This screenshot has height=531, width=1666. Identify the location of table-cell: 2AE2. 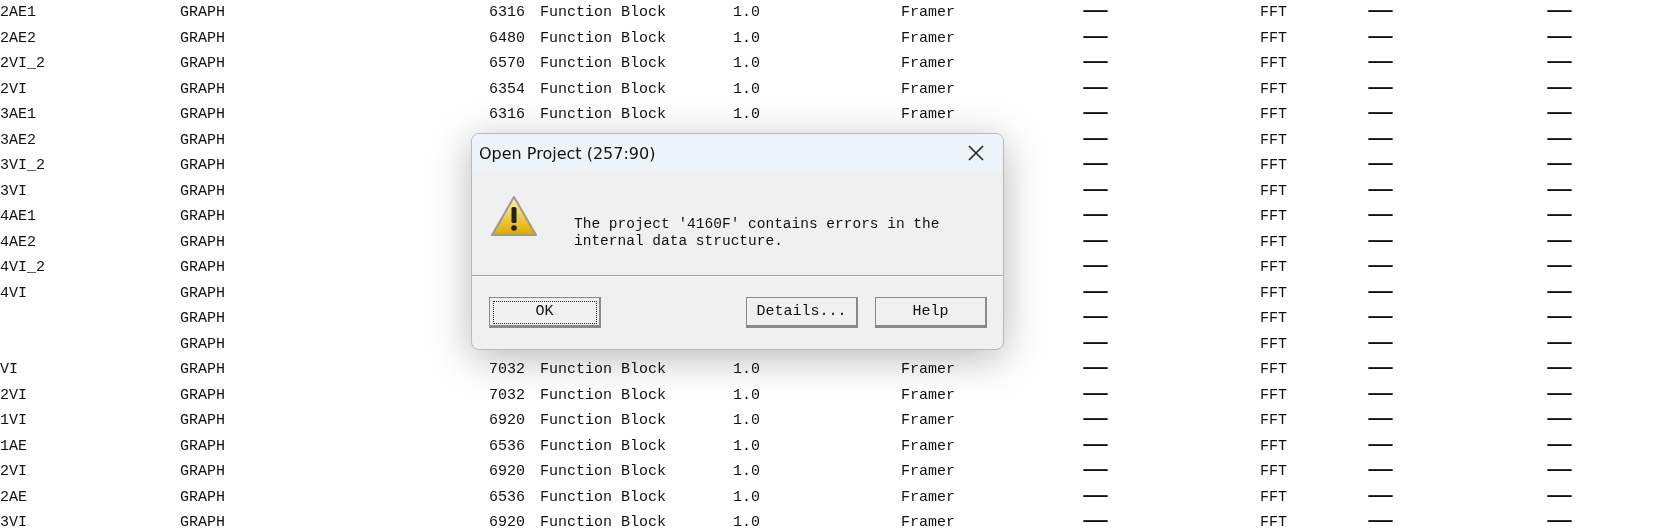
(18, 38).